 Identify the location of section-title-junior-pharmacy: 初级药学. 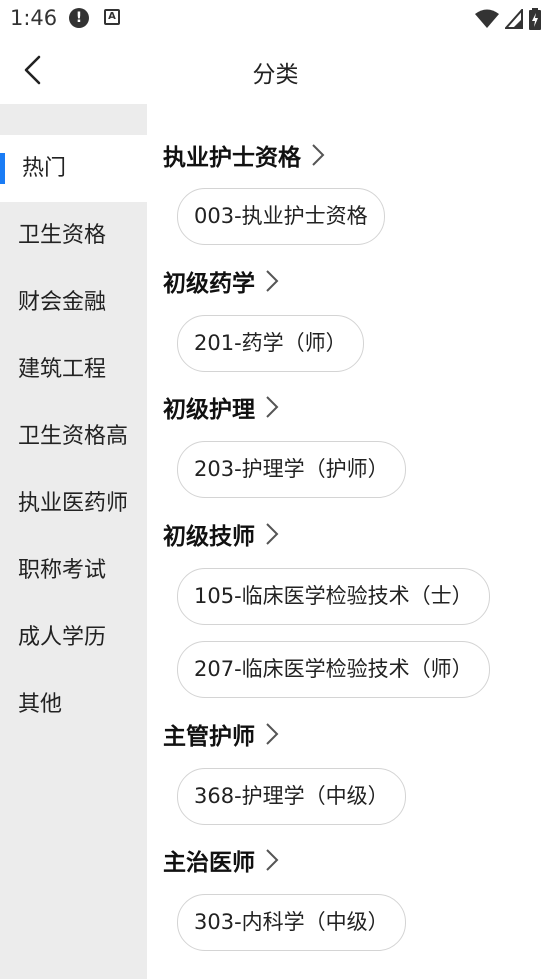
(221, 281).